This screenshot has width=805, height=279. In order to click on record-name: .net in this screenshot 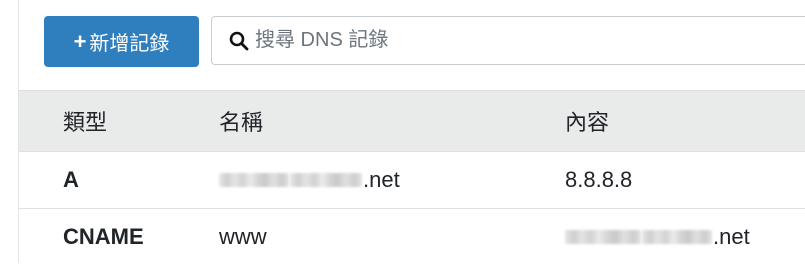, I will do `click(309, 180)`.